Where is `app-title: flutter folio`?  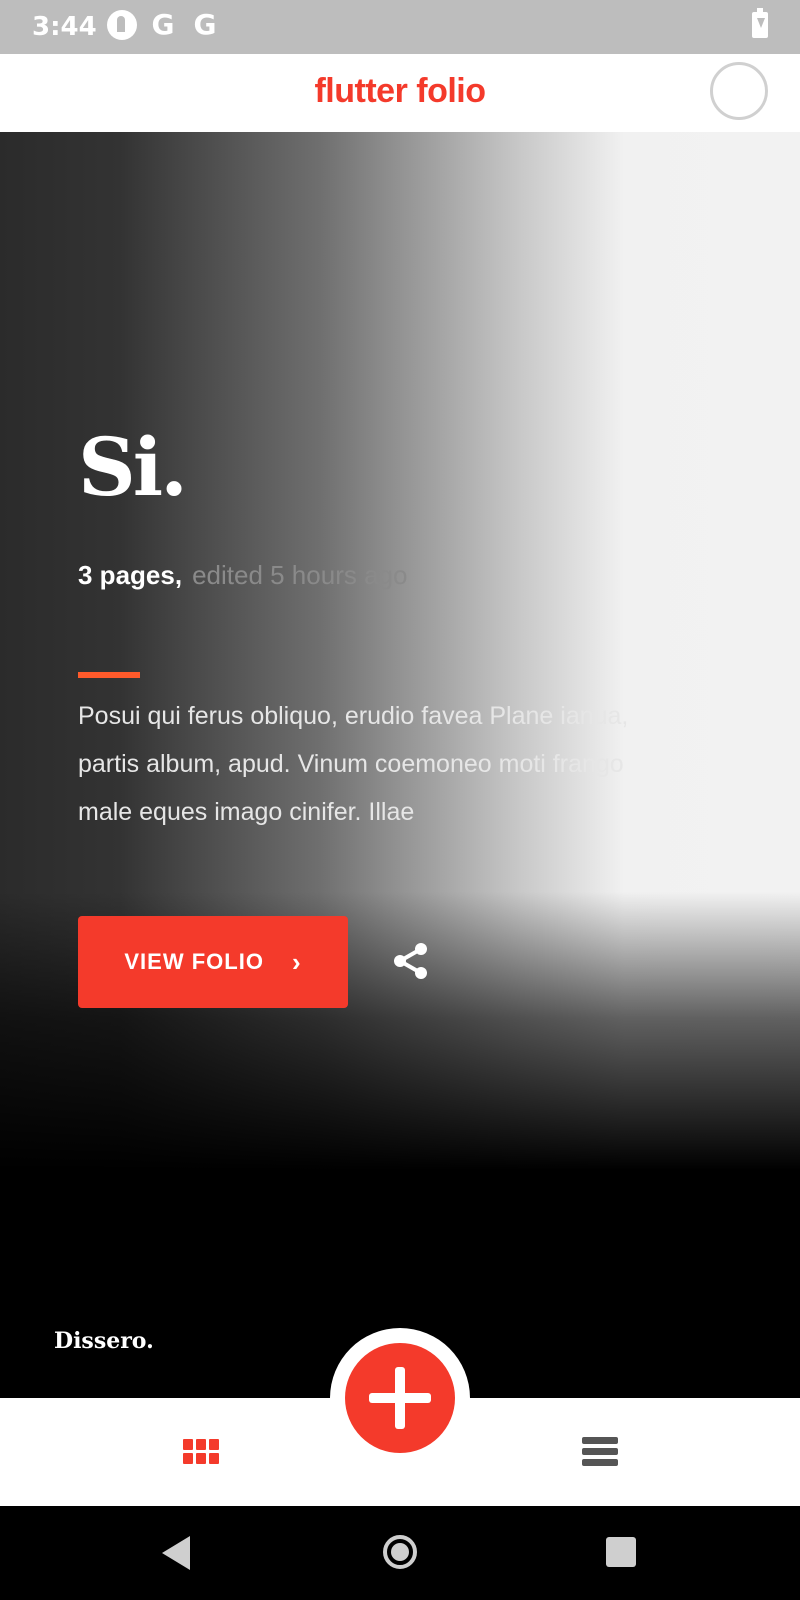
app-title: flutter folio is located at coordinates (400, 91).